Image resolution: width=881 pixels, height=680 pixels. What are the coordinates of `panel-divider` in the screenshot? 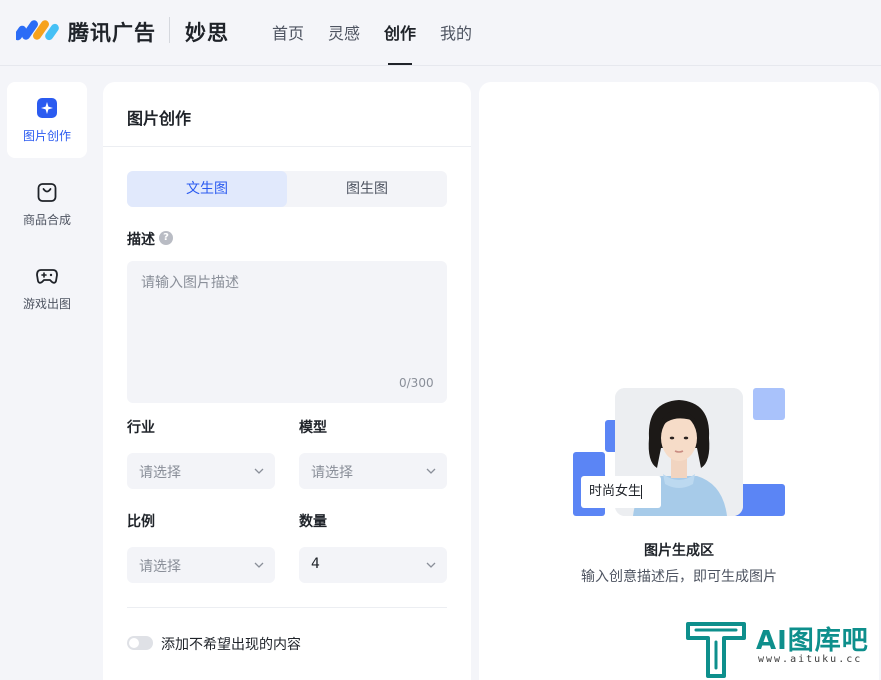 It's located at (287, 146).